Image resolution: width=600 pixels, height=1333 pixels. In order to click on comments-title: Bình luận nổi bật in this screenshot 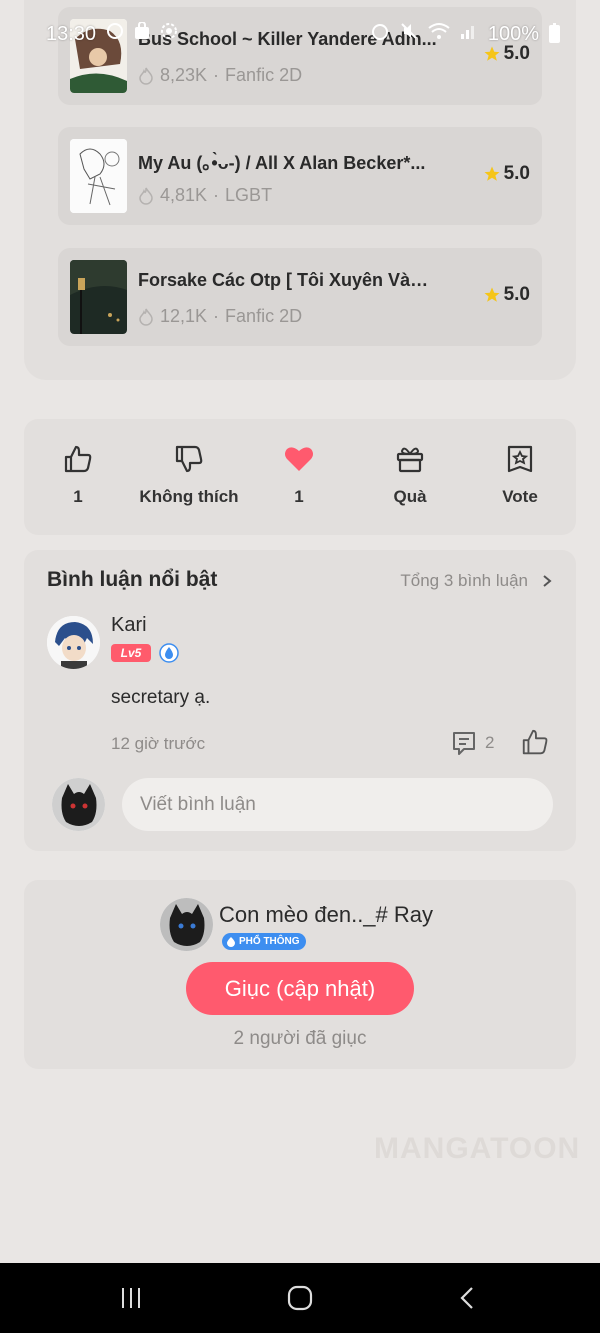, I will do `click(132, 579)`.